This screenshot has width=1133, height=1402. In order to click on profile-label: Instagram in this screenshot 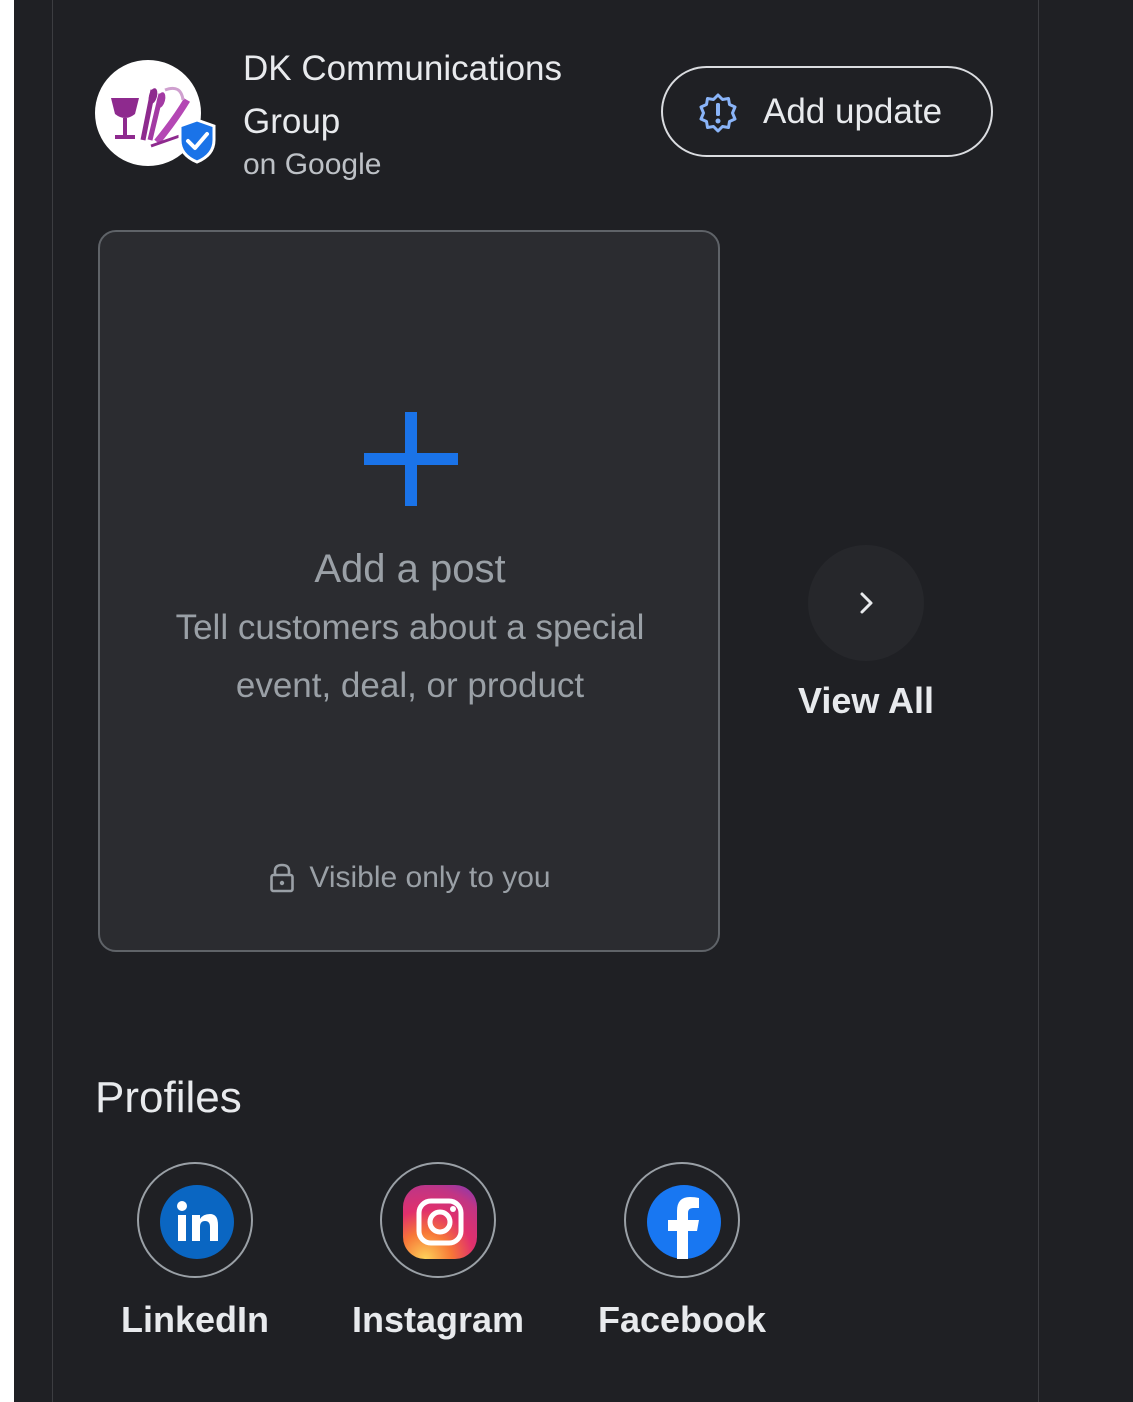, I will do `click(438, 1319)`.